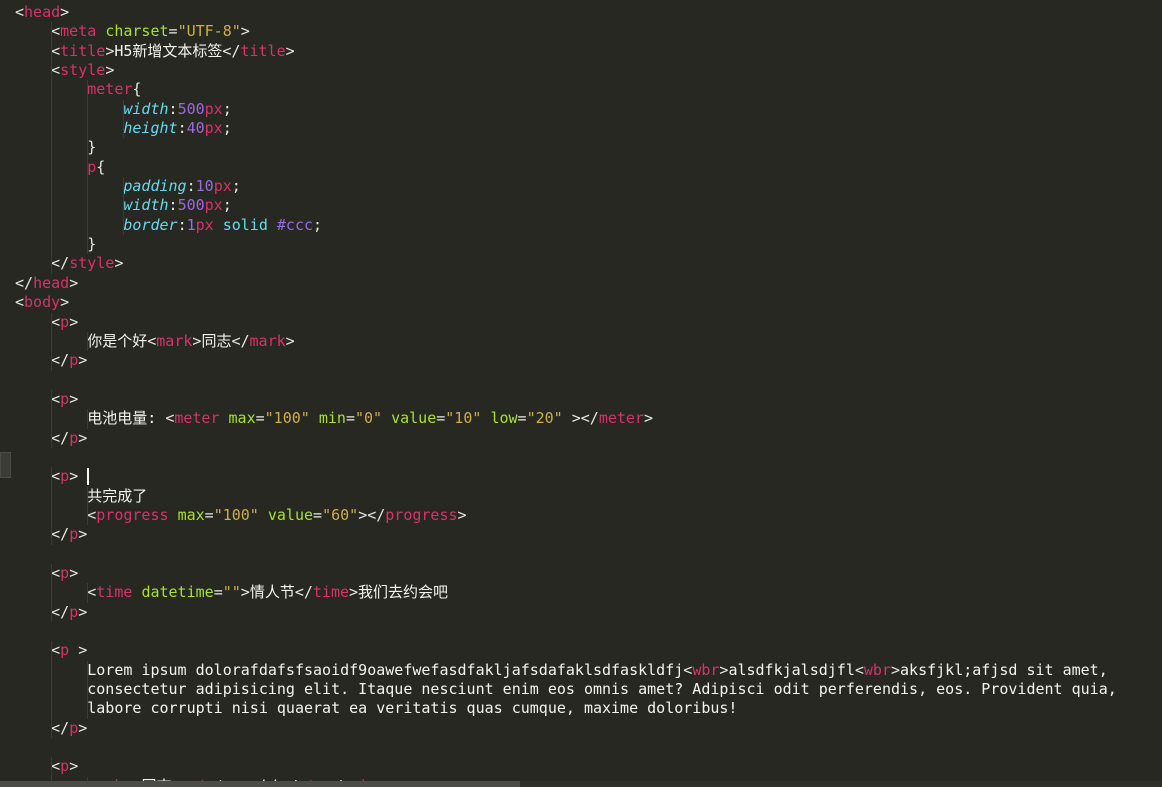 The image size is (1162, 787). Describe the element at coordinates (566, 51) in the screenshot. I see `code-line: <title>H5新增文本标签</title>` at that location.